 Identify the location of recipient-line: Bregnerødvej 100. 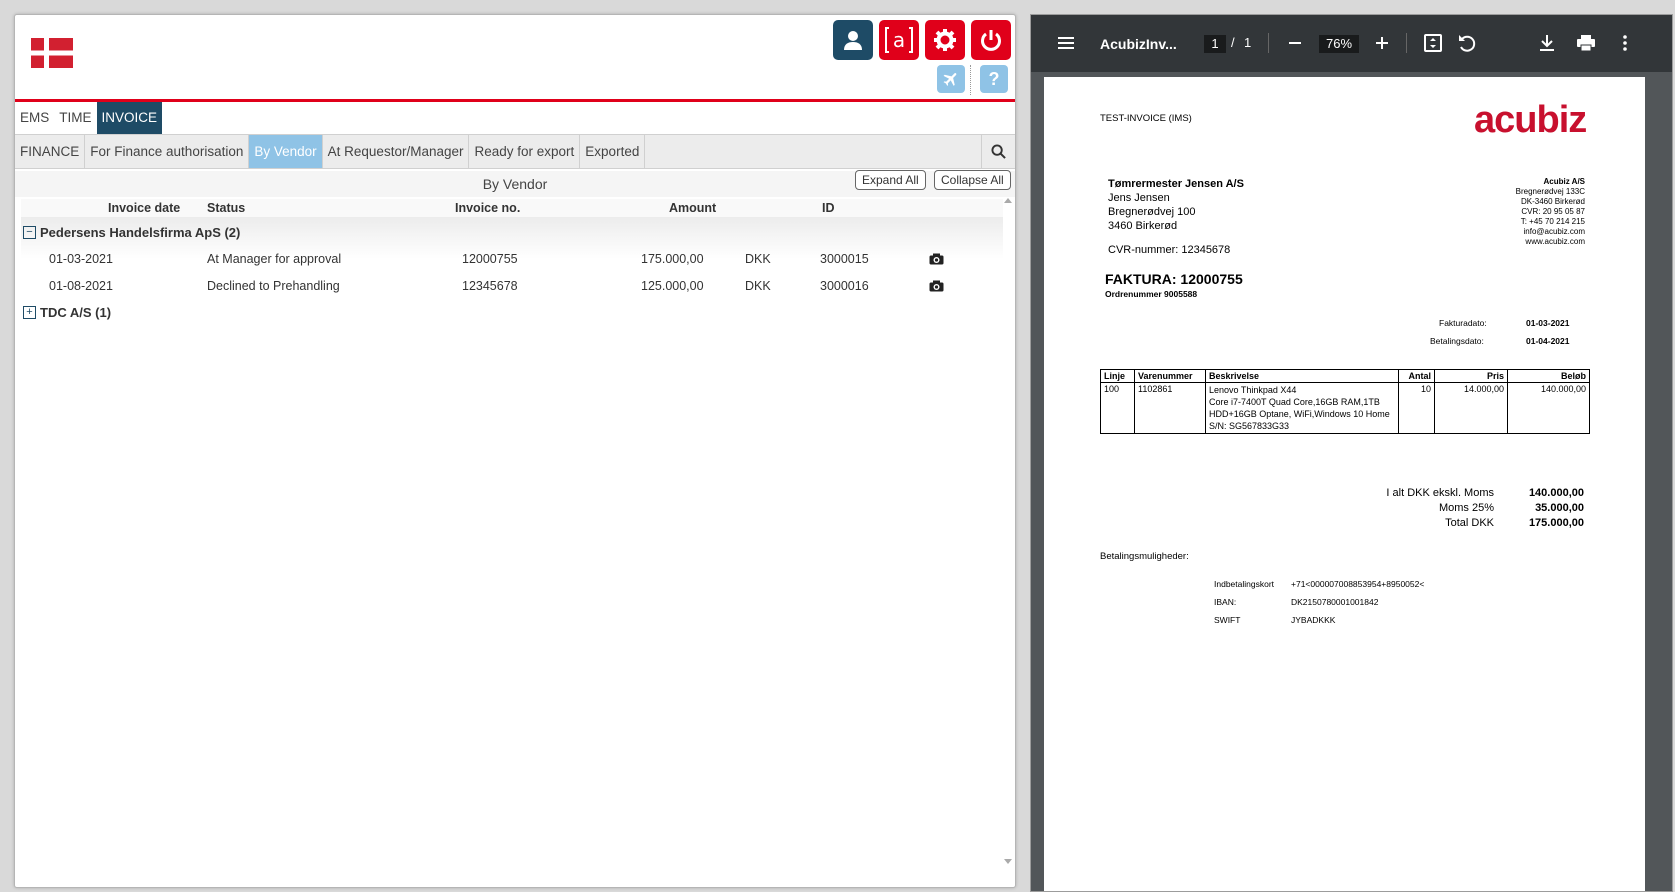
(1152, 212).